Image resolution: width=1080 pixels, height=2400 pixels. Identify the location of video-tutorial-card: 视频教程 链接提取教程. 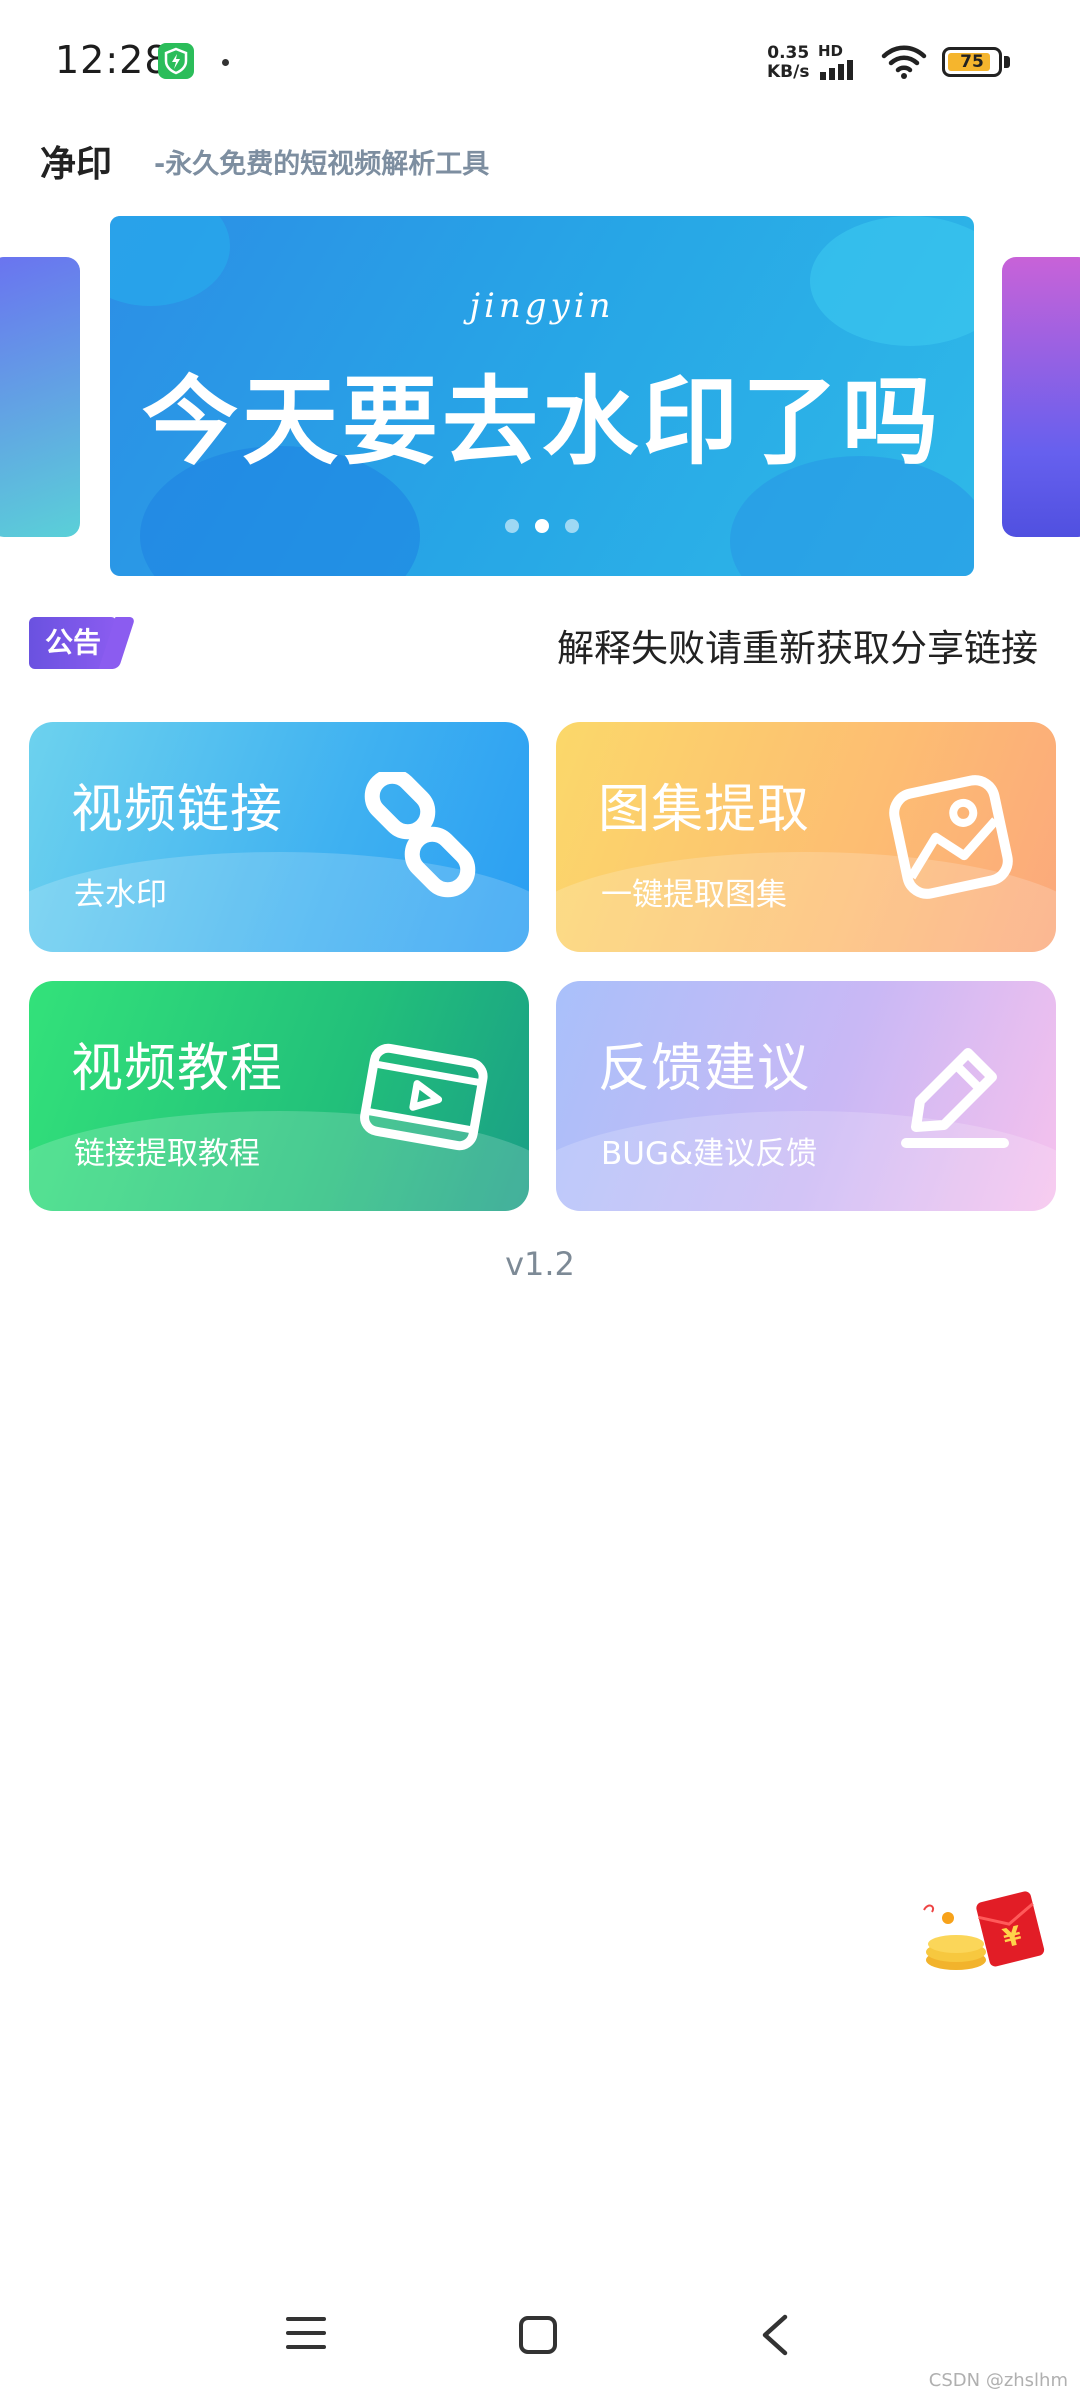
(279, 1096).